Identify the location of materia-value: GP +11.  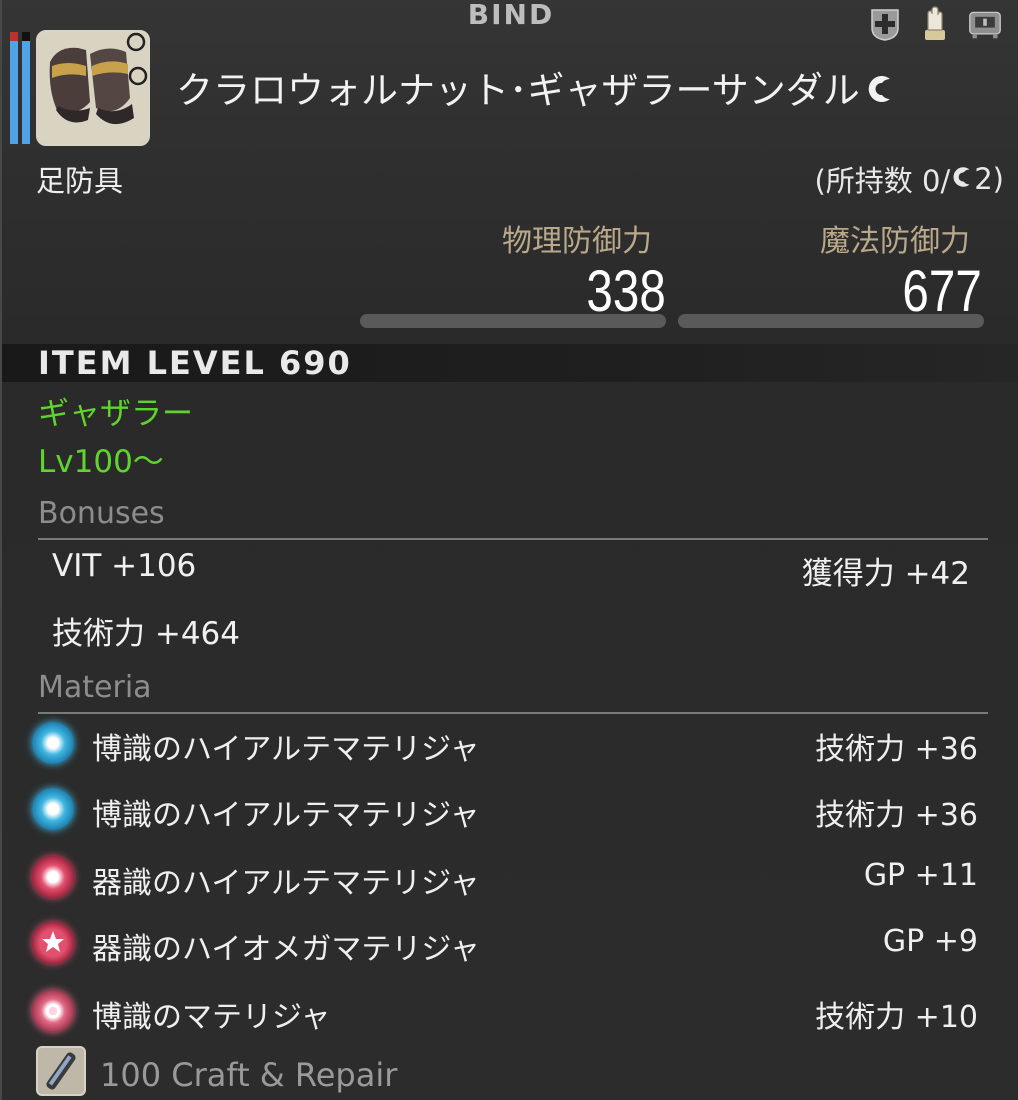
(920, 875).